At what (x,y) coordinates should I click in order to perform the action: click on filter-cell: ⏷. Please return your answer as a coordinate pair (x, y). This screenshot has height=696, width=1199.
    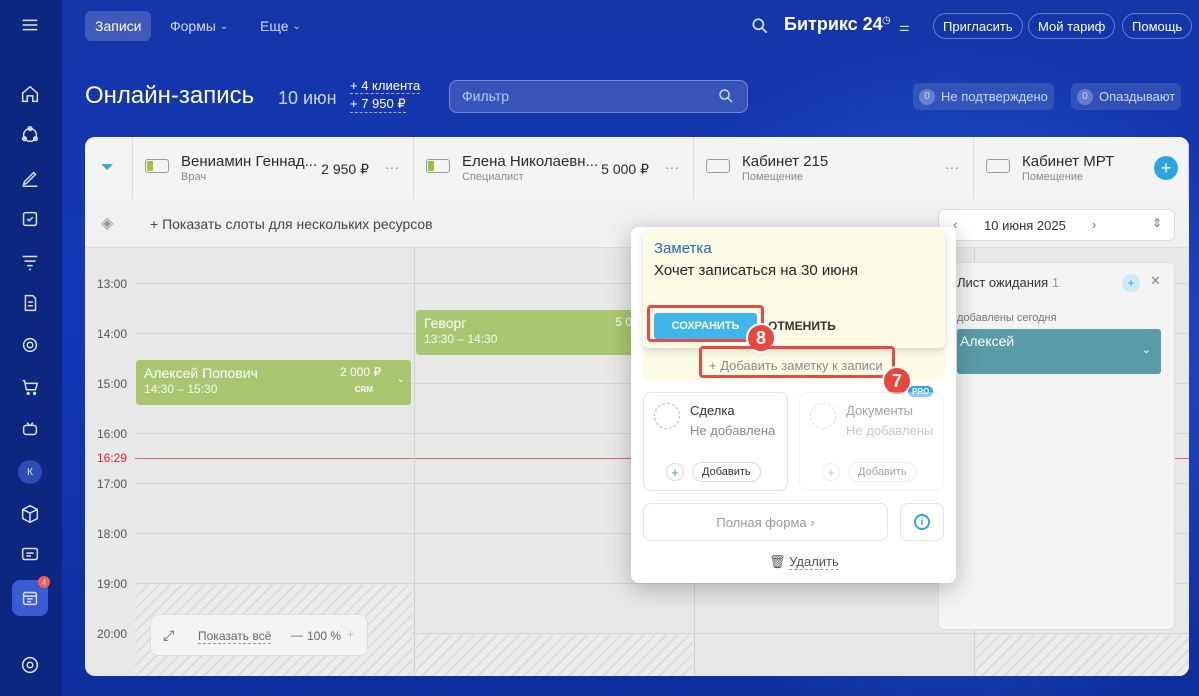
    Looking at the image, I should click on (109, 168).